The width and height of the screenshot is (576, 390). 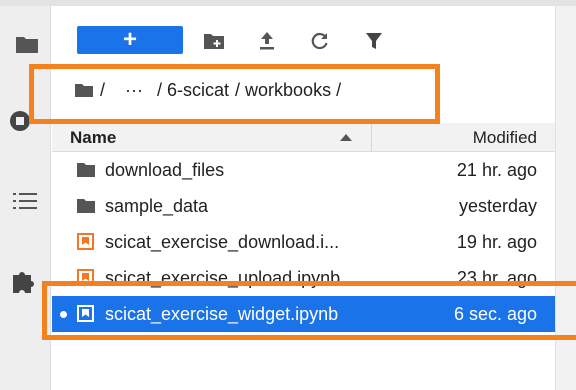 I want to click on list-item-selected: scicat_exercise_widget.ipynb 6 sec. ago, so click(x=303, y=314).